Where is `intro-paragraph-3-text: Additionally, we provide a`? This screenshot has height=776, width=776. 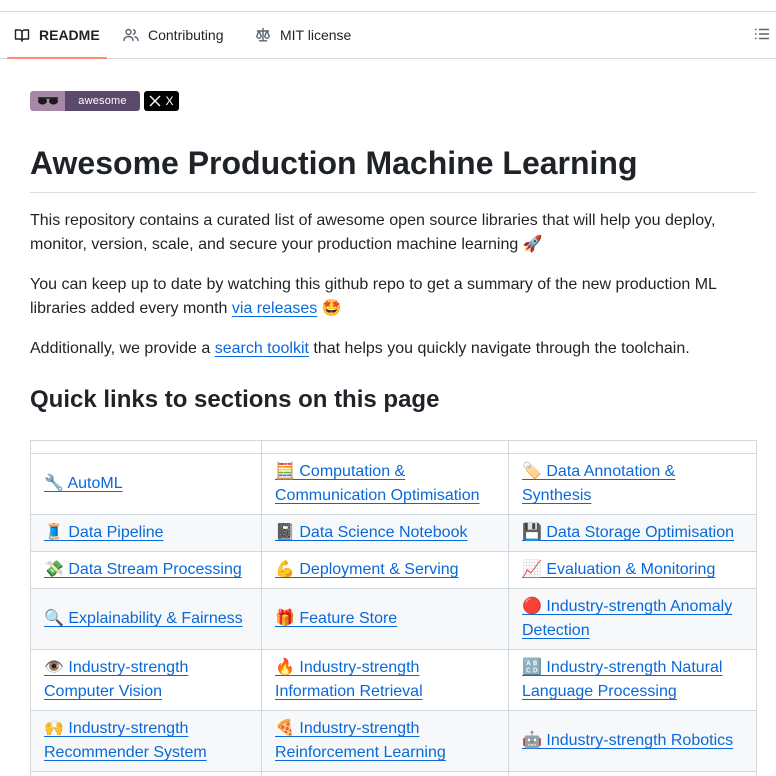
intro-paragraph-3-text: Additionally, we provide a is located at coordinates (122, 348).